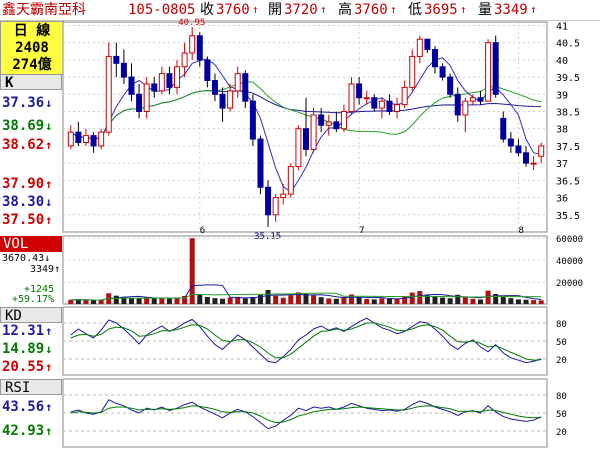 This screenshot has height=450, width=600. Describe the element at coordinates (568, 113) in the screenshot. I see `k-tick-label: 38.5` at that location.